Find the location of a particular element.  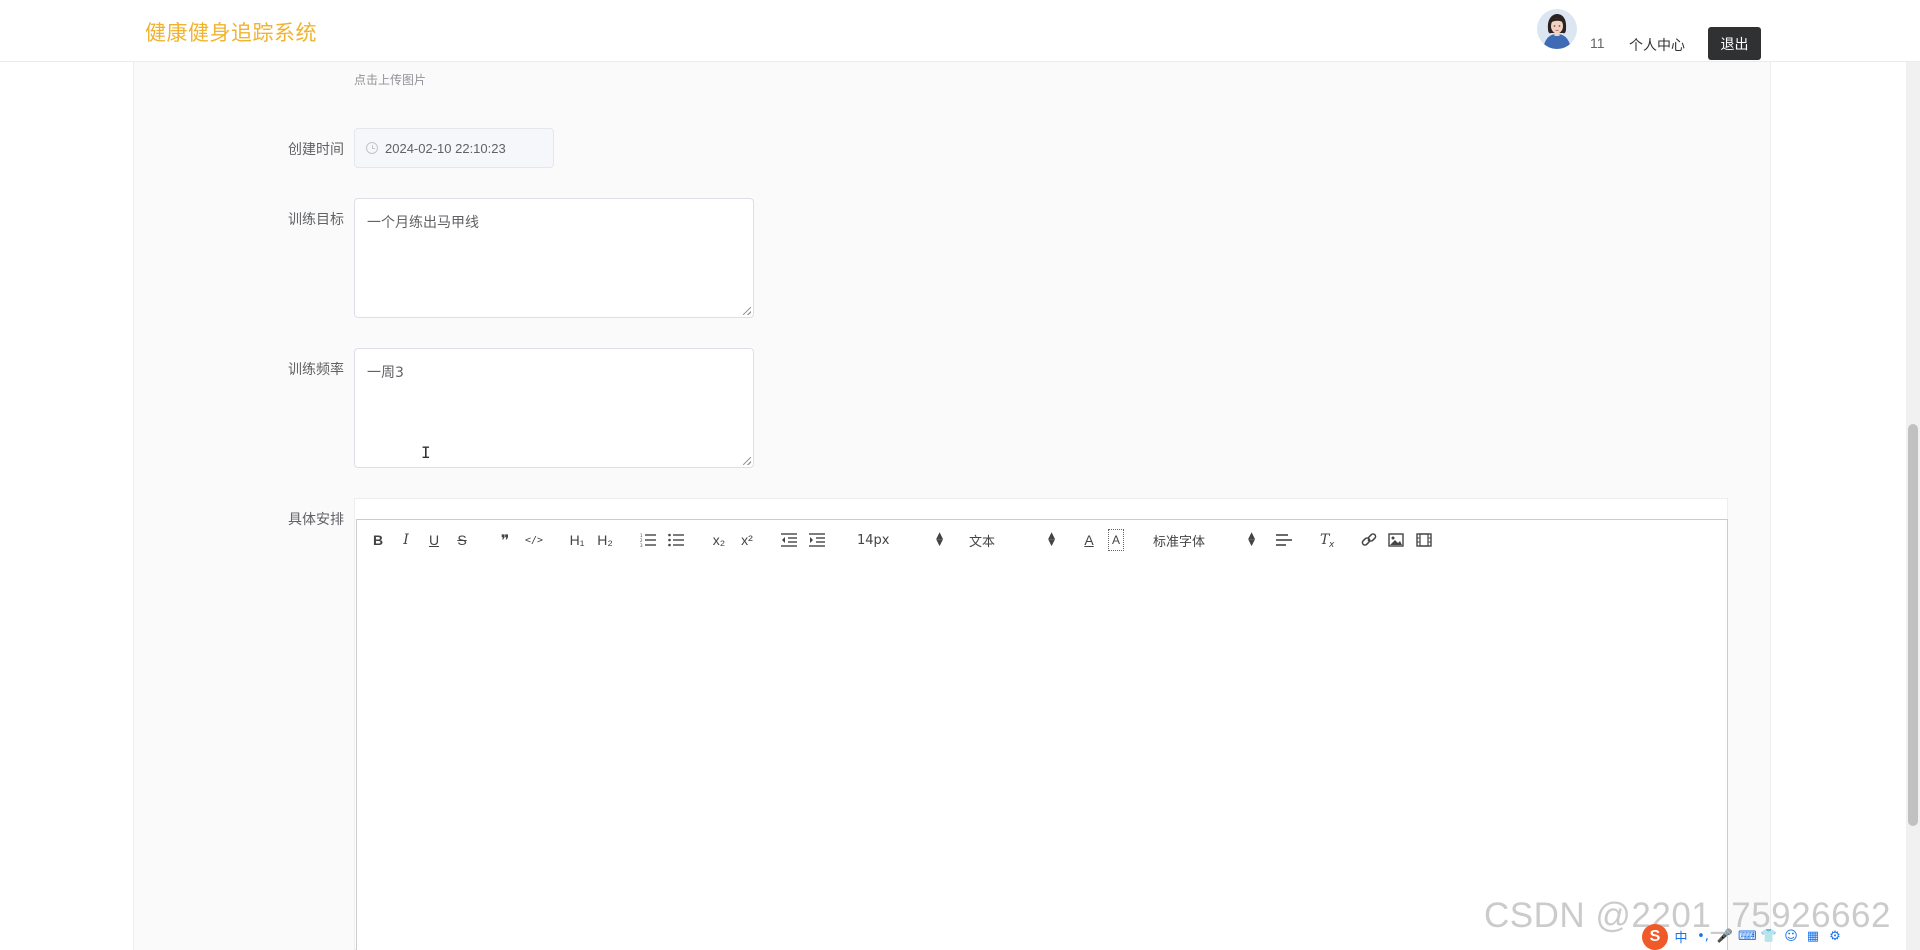

header-value: 文本 is located at coordinates (982, 542).